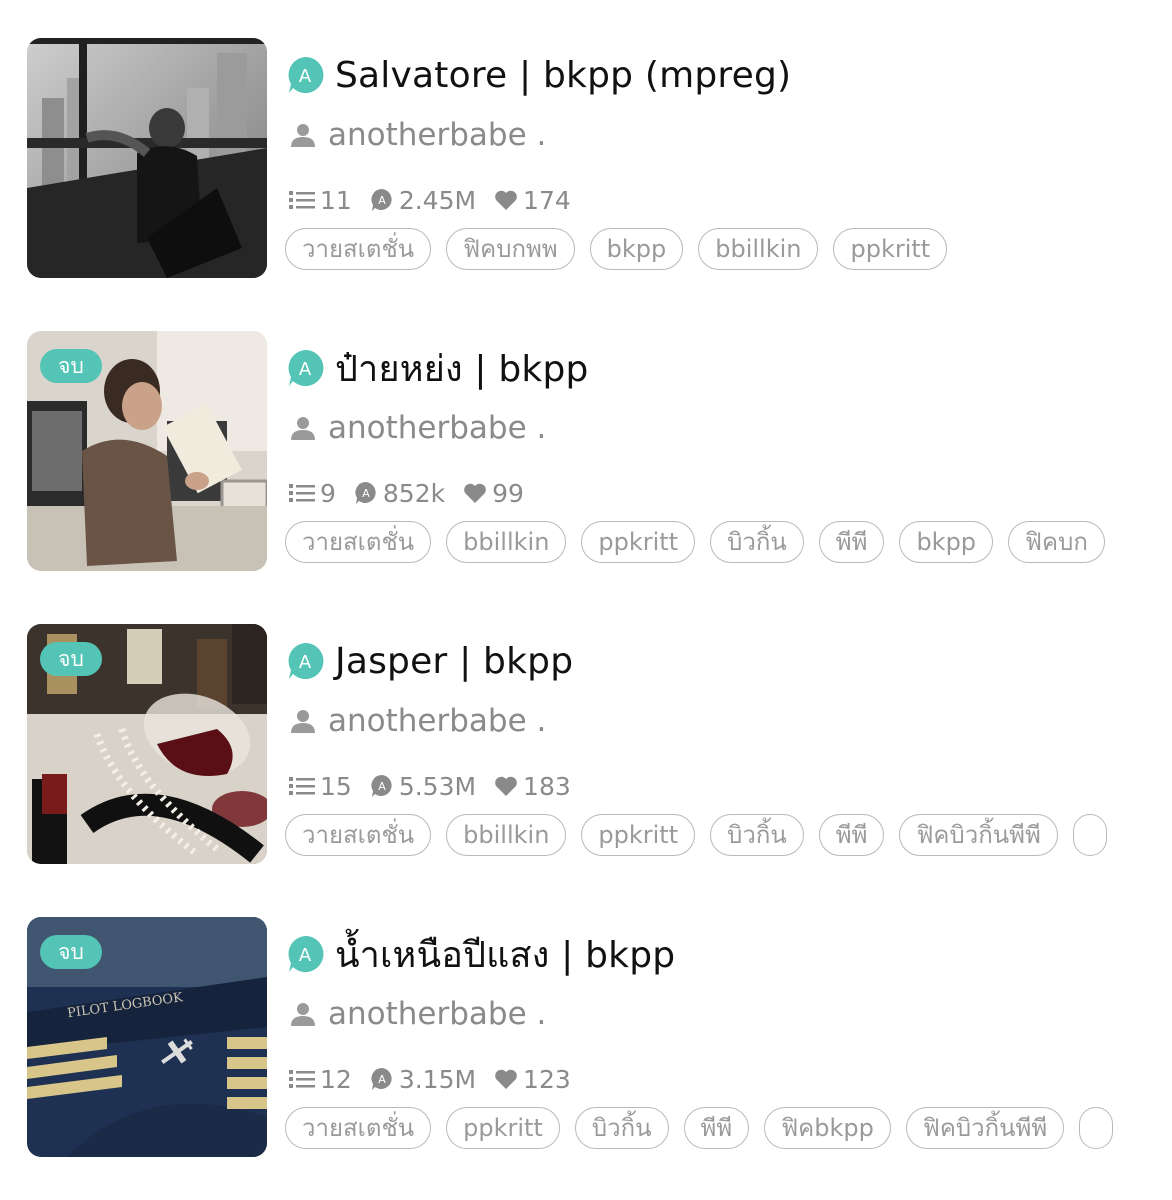 The height and width of the screenshot is (1200, 1172). What do you see at coordinates (414, 493) in the screenshot?
I see `view-count: 852k` at bounding box center [414, 493].